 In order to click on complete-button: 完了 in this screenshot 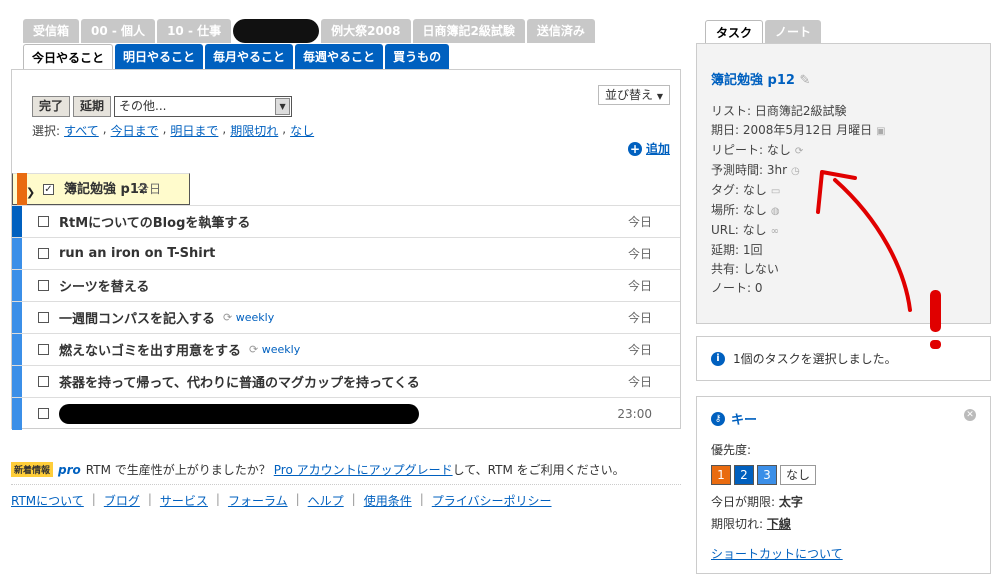, I will do `click(51, 106)`.